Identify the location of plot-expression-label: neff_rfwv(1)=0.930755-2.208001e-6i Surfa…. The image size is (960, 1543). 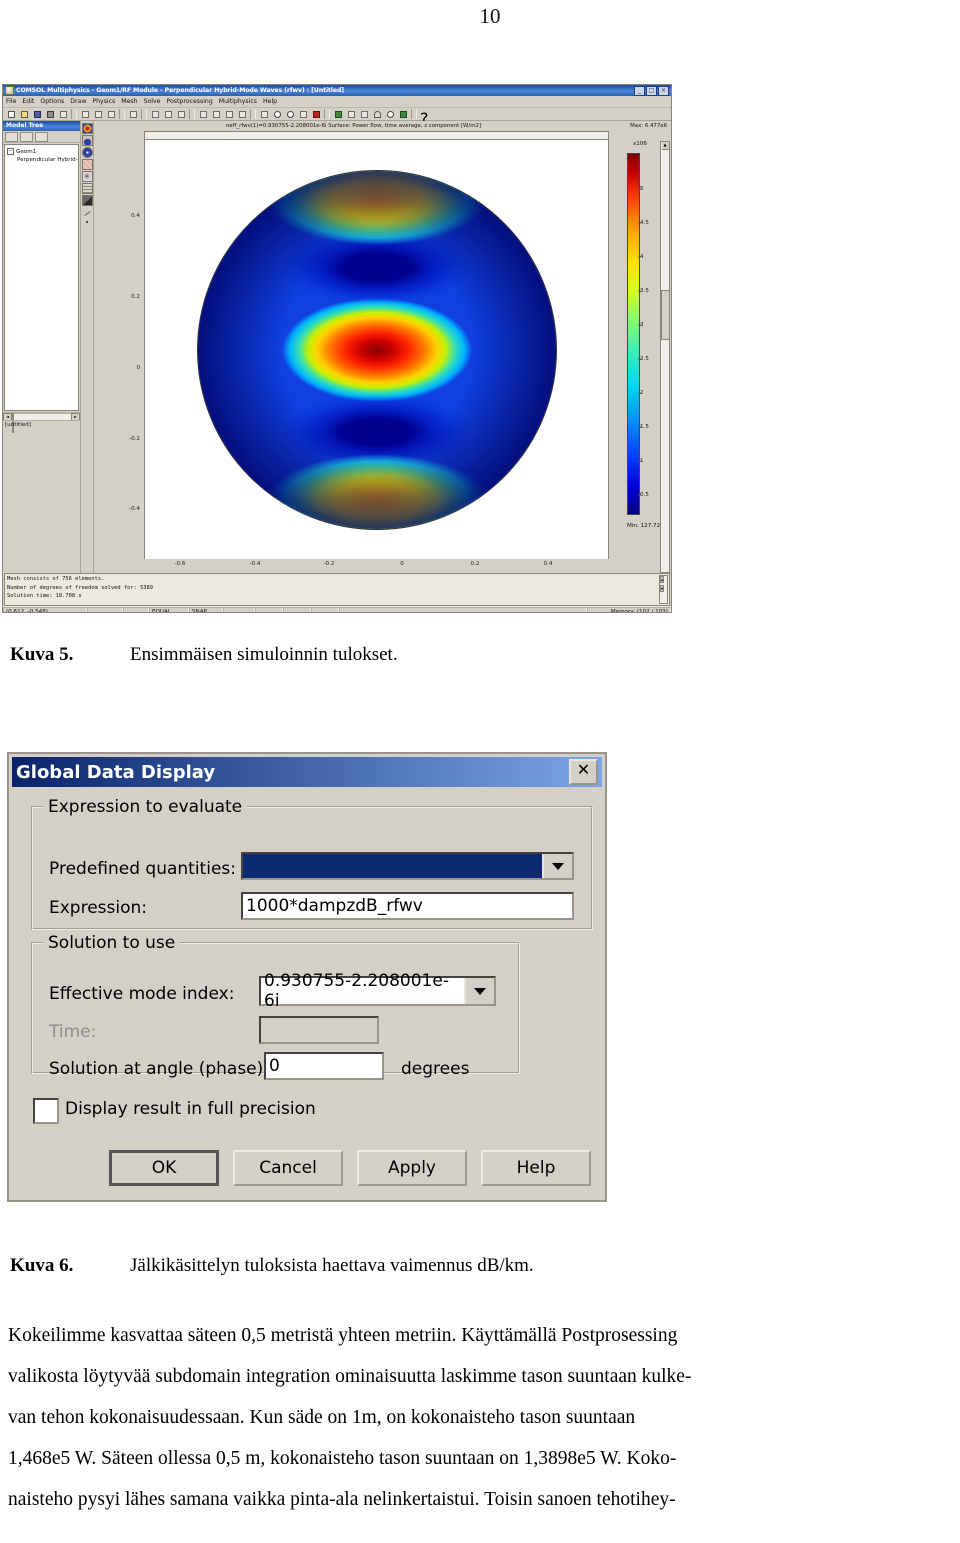
(353, 126).